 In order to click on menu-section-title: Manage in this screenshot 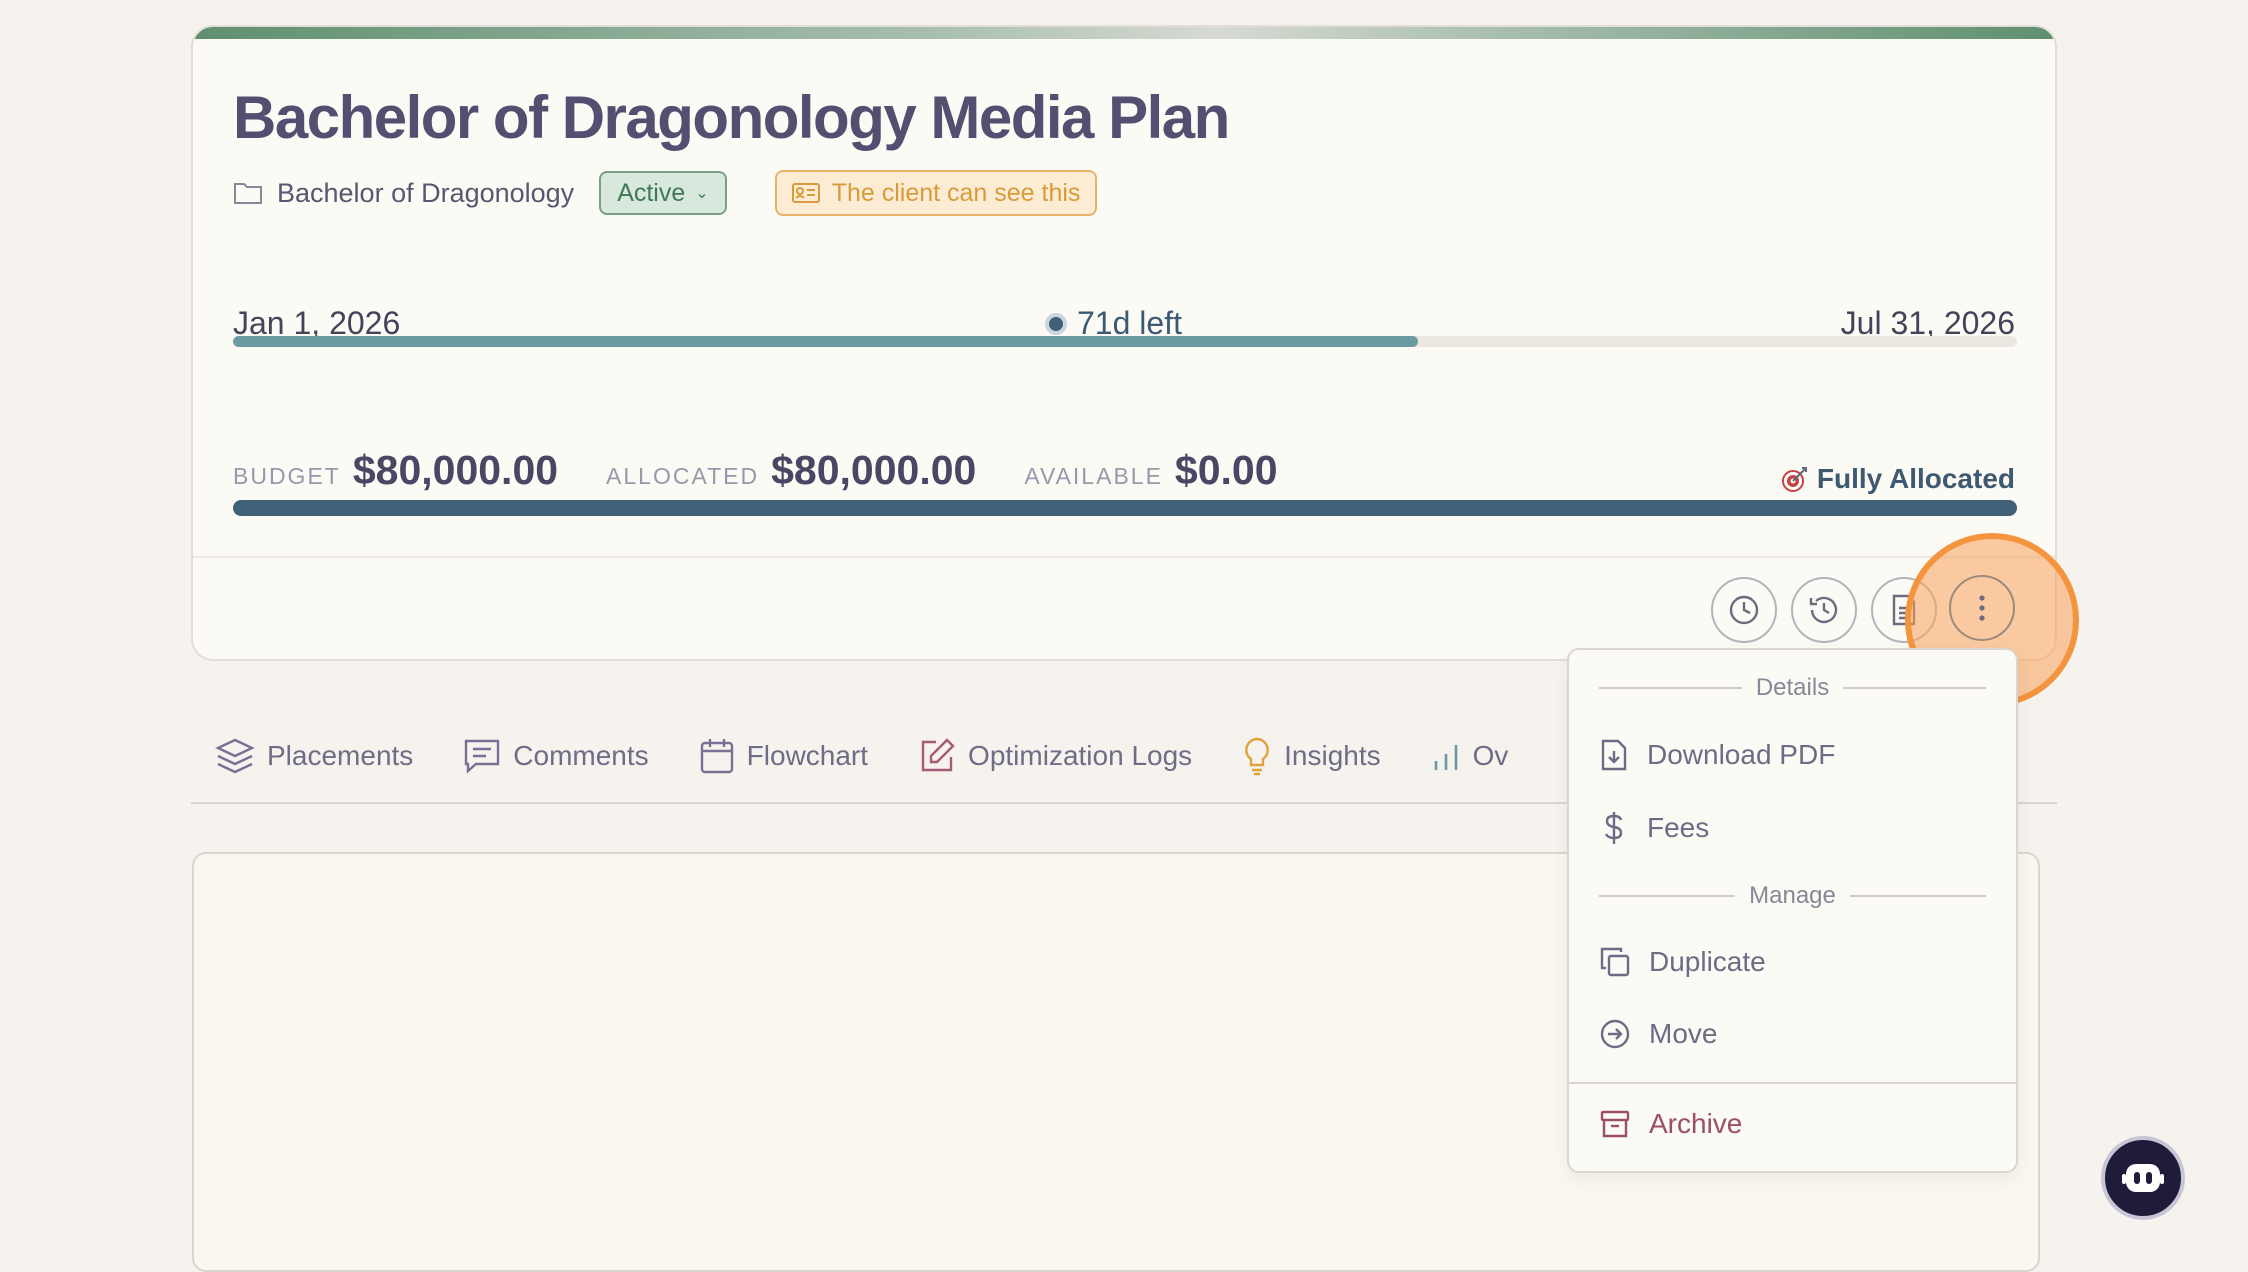, I will do `click(1792, 895)`.